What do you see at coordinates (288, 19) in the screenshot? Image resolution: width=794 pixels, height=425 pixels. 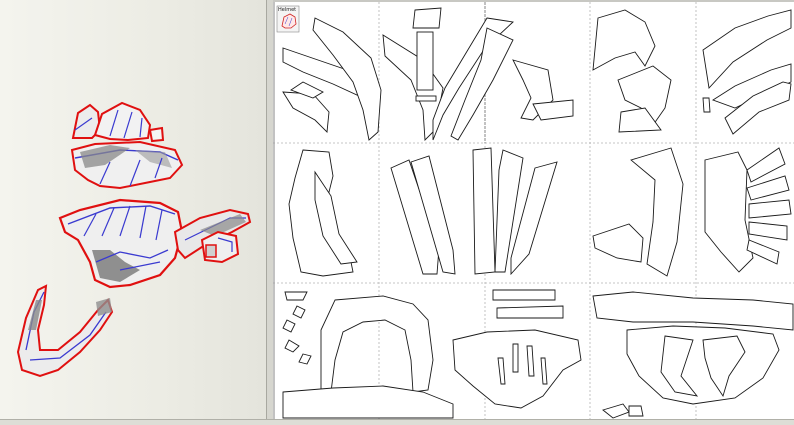 I see `helmet-thumbnail: Helmet` at bounding box center [288, 19].